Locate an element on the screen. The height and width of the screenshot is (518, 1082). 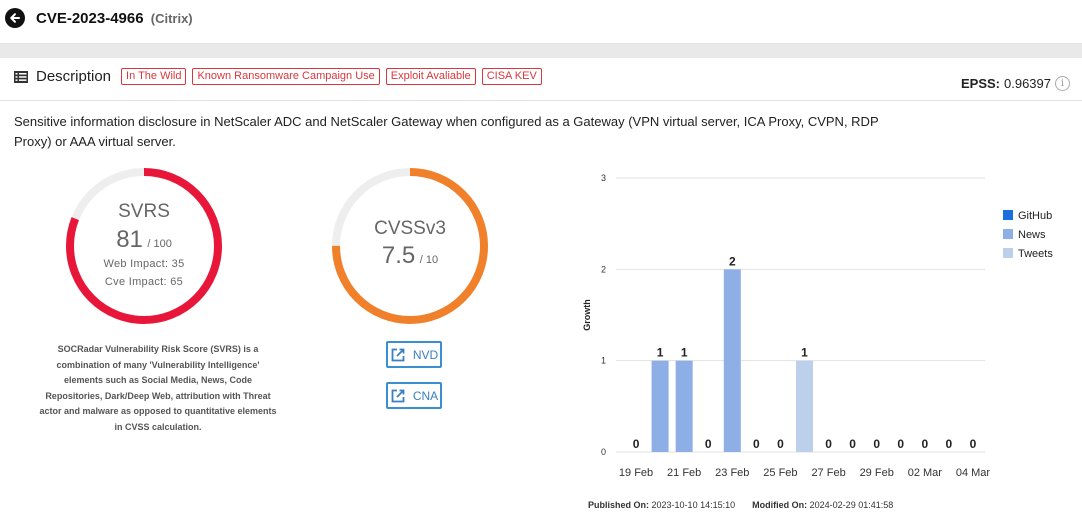
svrs-cve-impact: Cve Impact: 65 is located at coordinates (144, 282).